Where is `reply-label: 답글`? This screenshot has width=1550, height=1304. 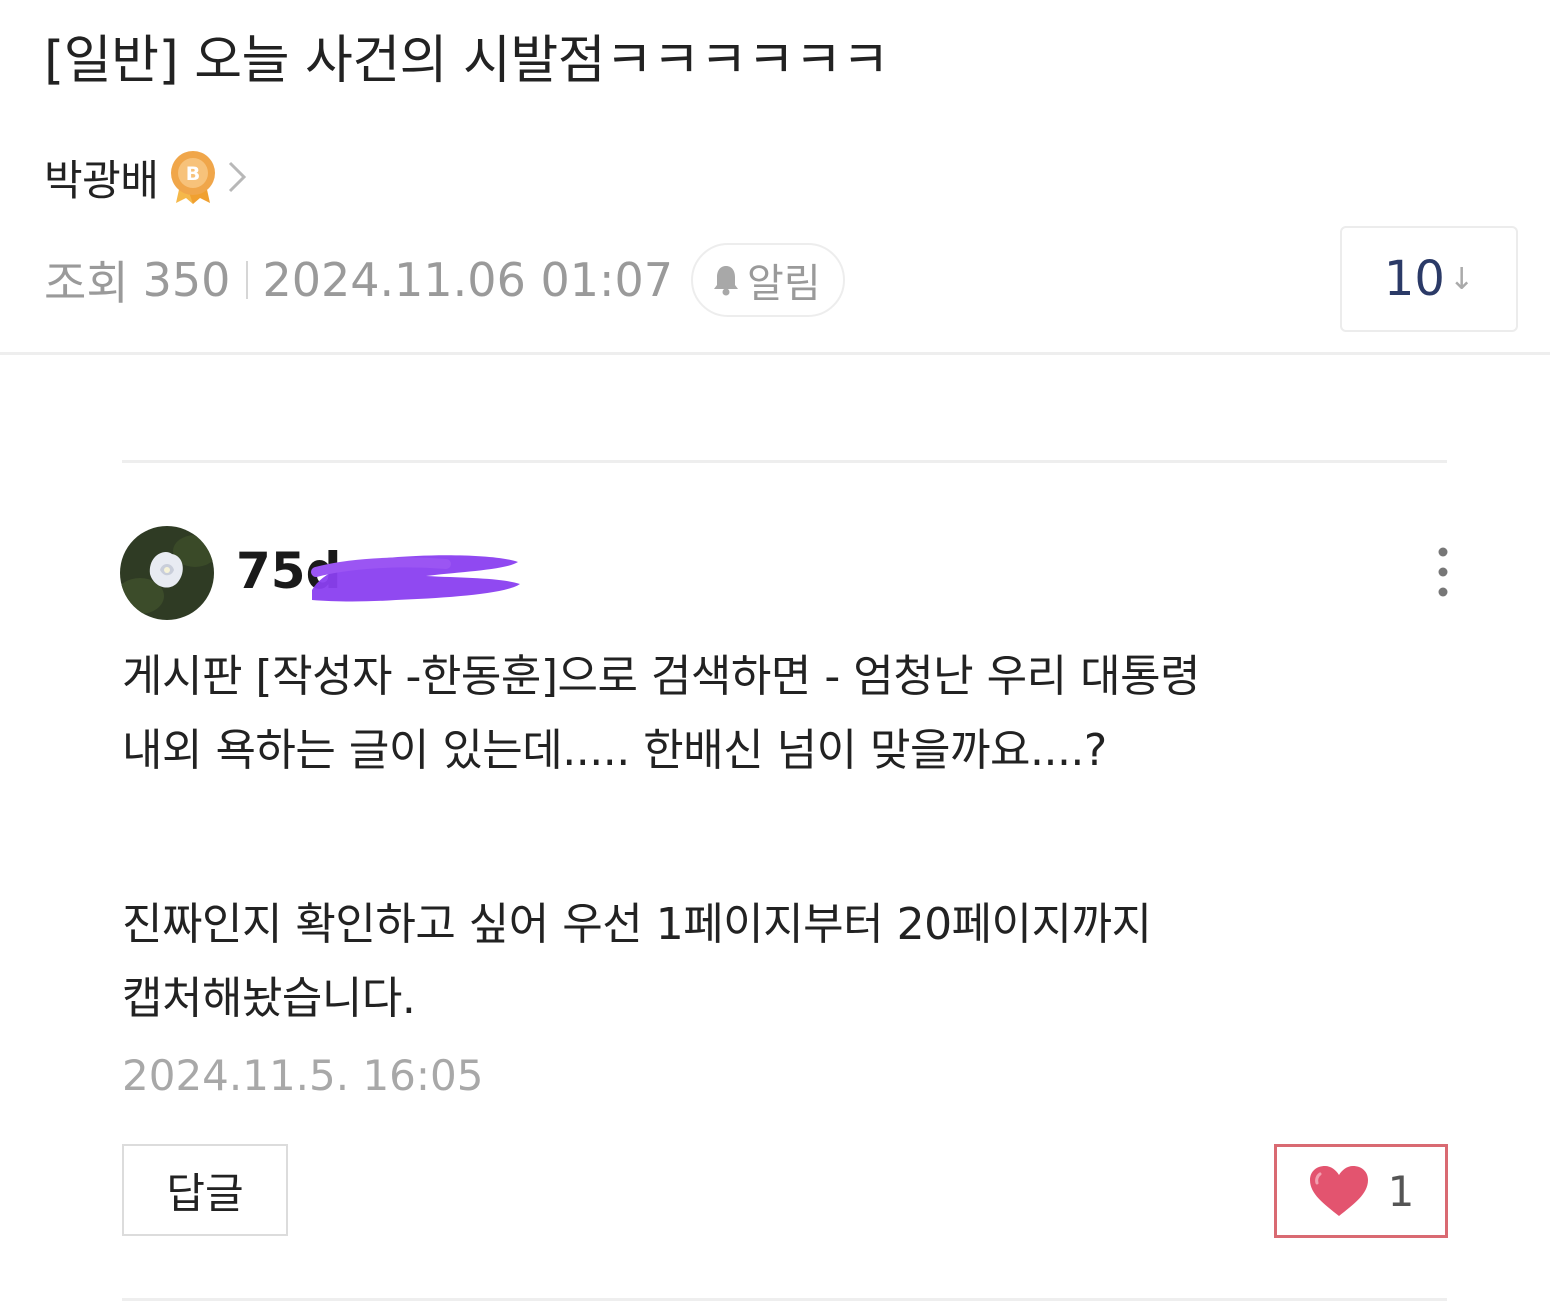
reply-label: 답글 is located at coordinates (205, 1193).